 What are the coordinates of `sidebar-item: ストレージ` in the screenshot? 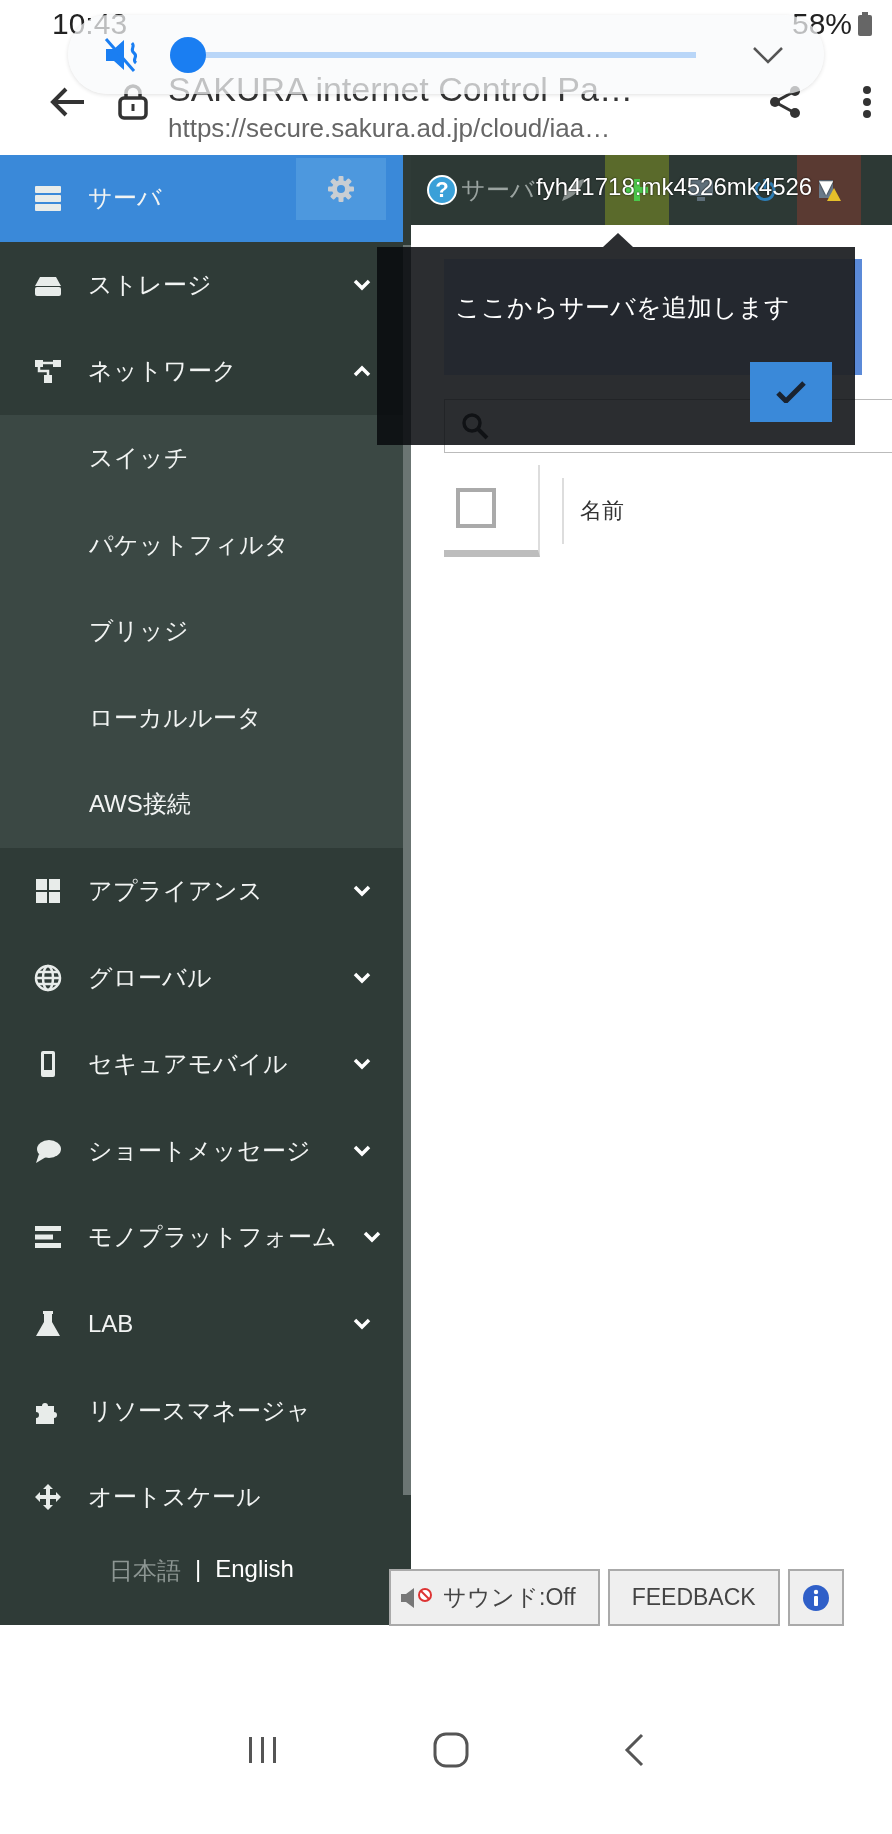 It's located at (201, 285).